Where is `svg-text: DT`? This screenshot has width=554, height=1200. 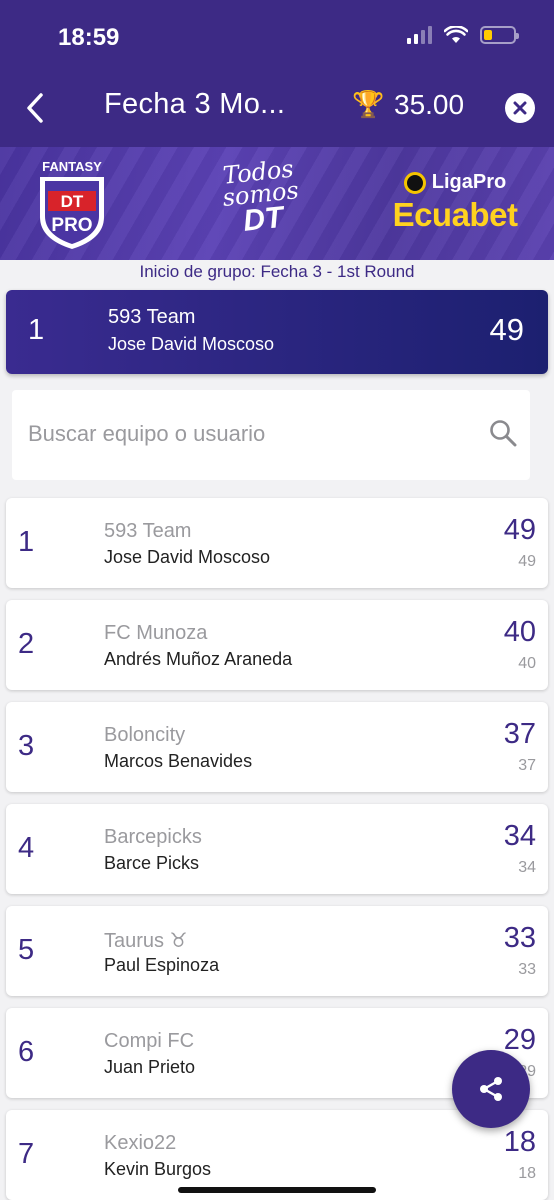
svg-text: DT is located at coordinates (72, 201).